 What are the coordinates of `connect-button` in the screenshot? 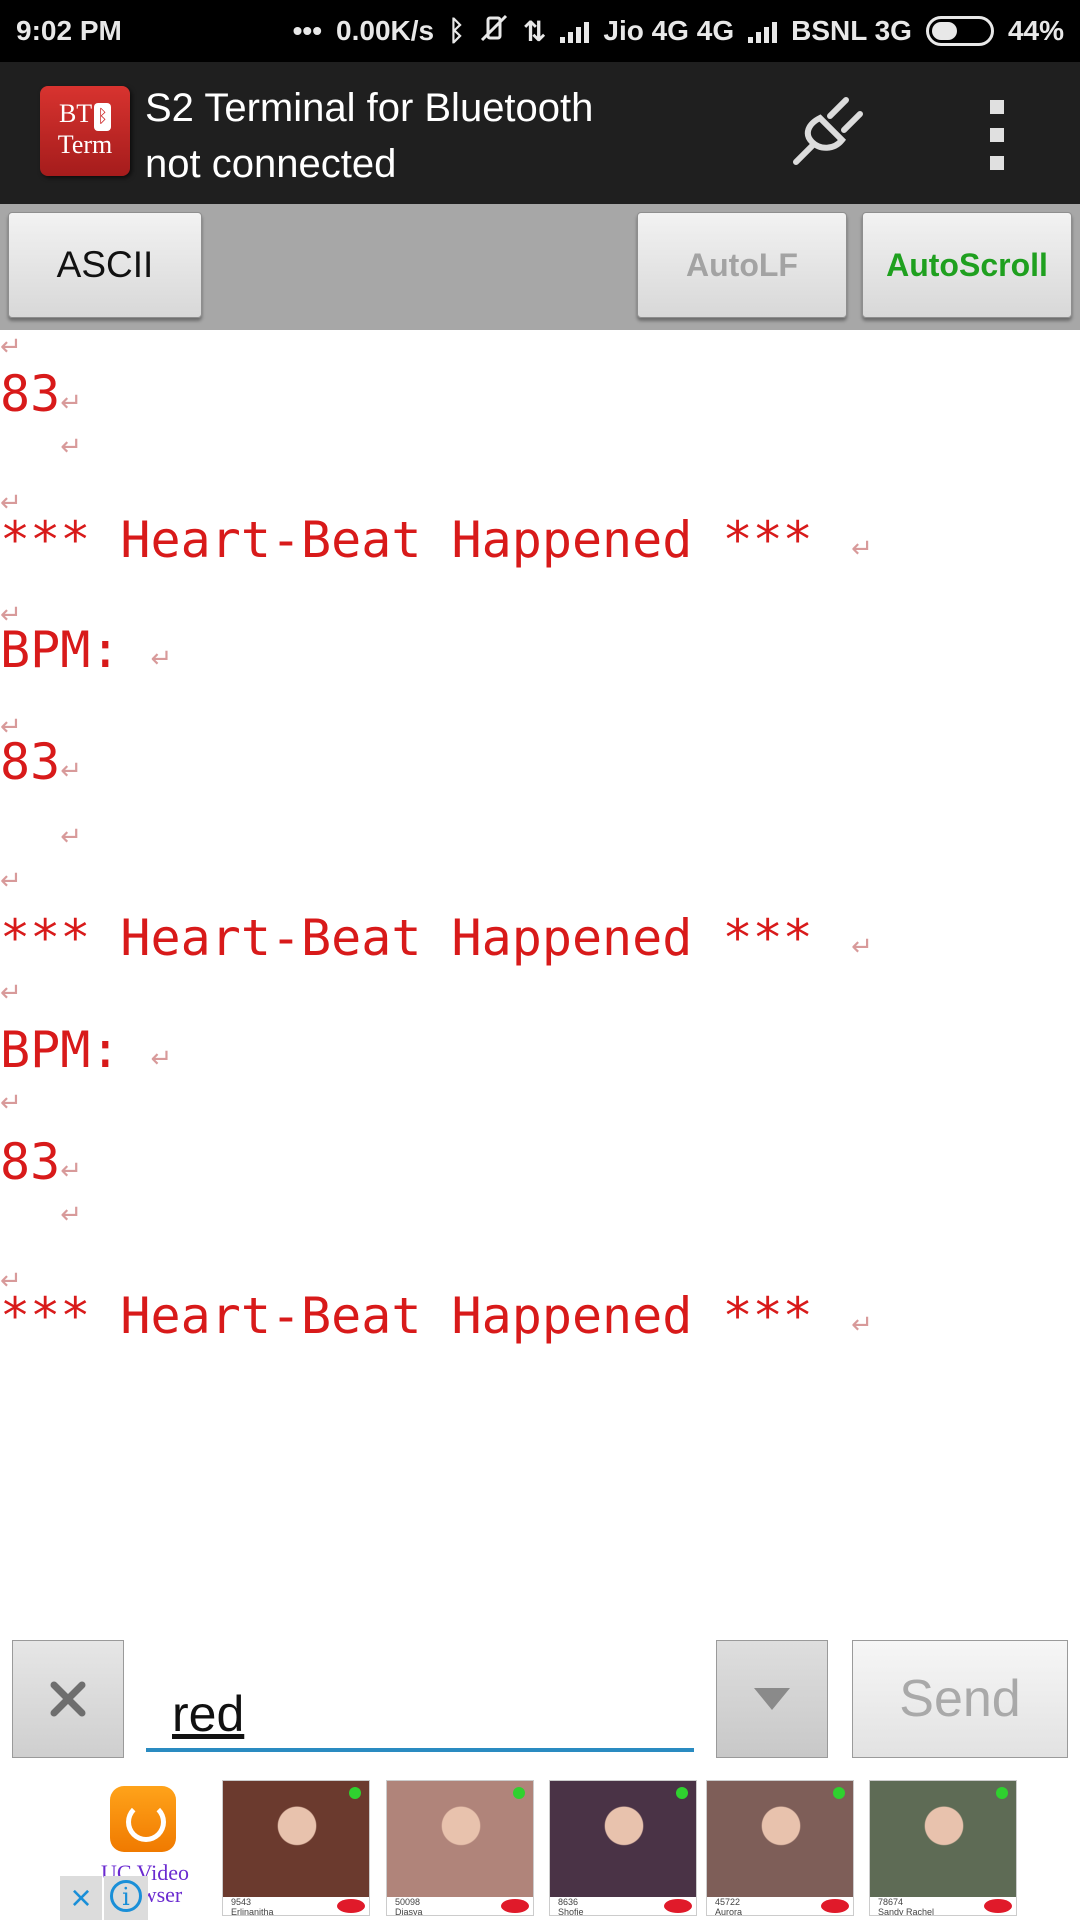 It's located at (828, 132).